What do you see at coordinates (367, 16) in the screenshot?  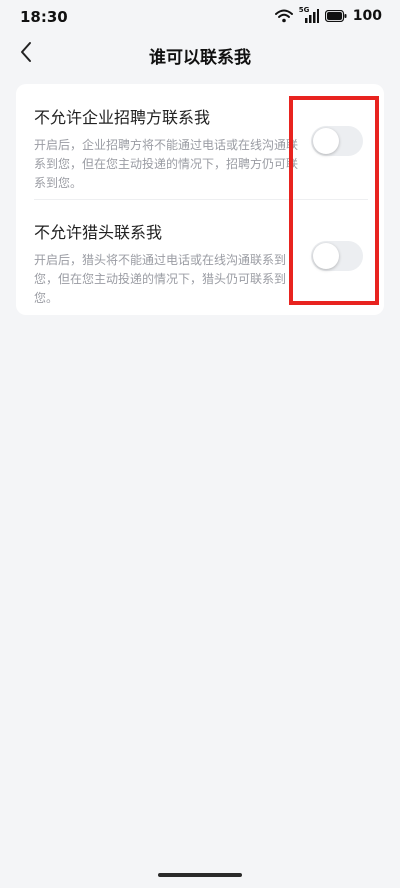 I see `battery-level: 100` at bounding box center [367, 16].